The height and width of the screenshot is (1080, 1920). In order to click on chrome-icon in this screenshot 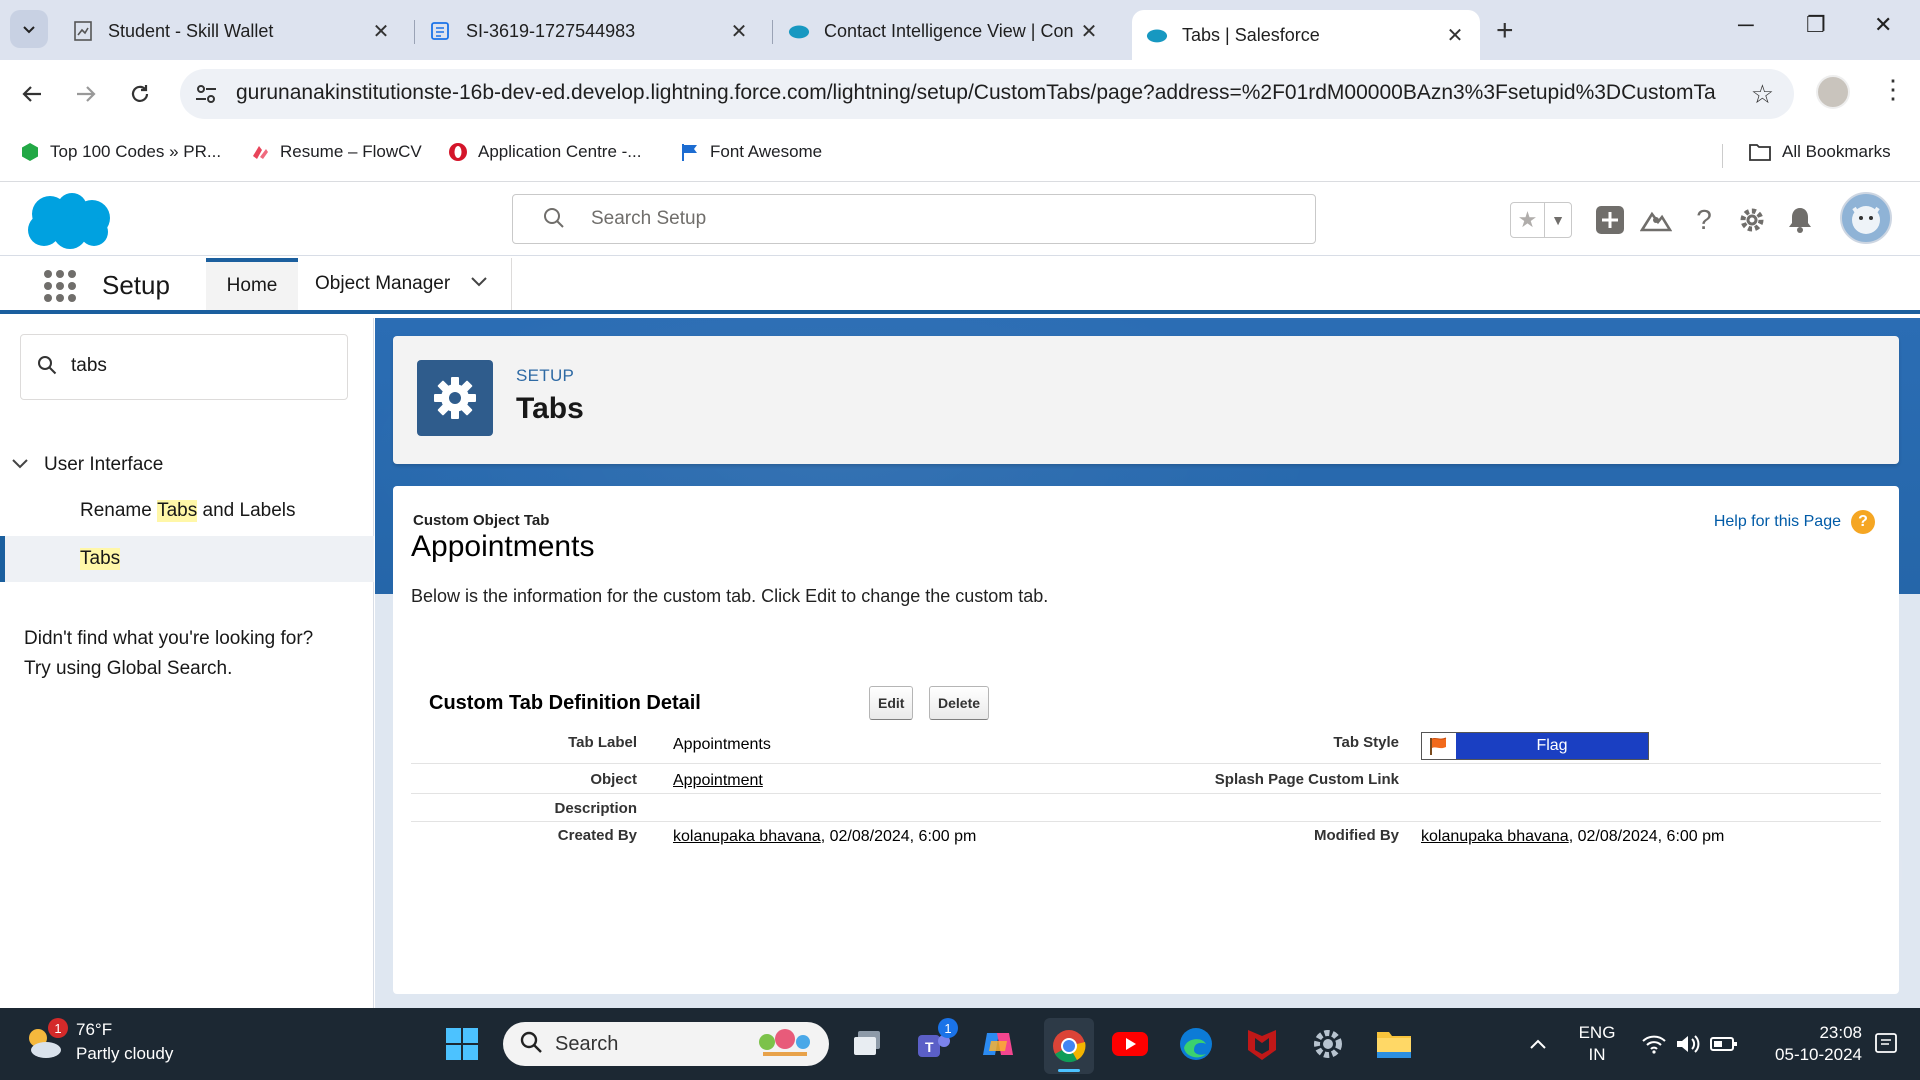, I will do `click(1069, 1046)`.